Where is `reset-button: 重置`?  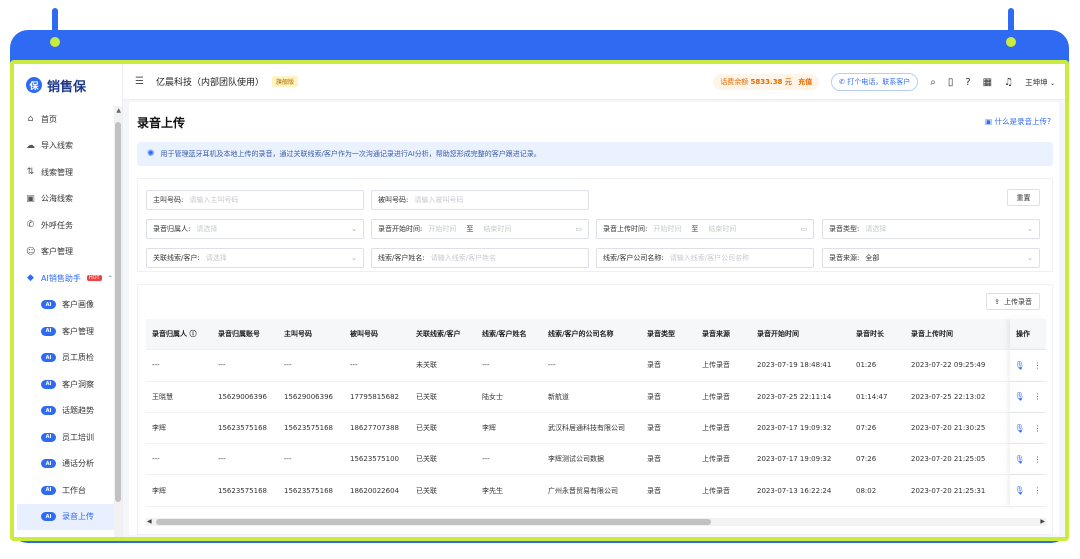 reset-button: 重置 is located at coordinates (1023, 197).